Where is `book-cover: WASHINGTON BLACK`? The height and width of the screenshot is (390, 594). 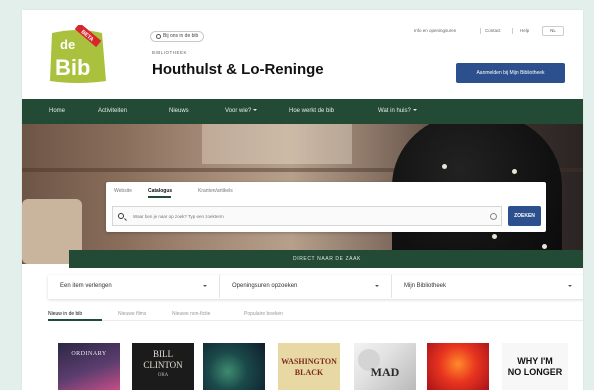
book-cover: WASHINGTON BLACK is located at coordinates (309, 366).